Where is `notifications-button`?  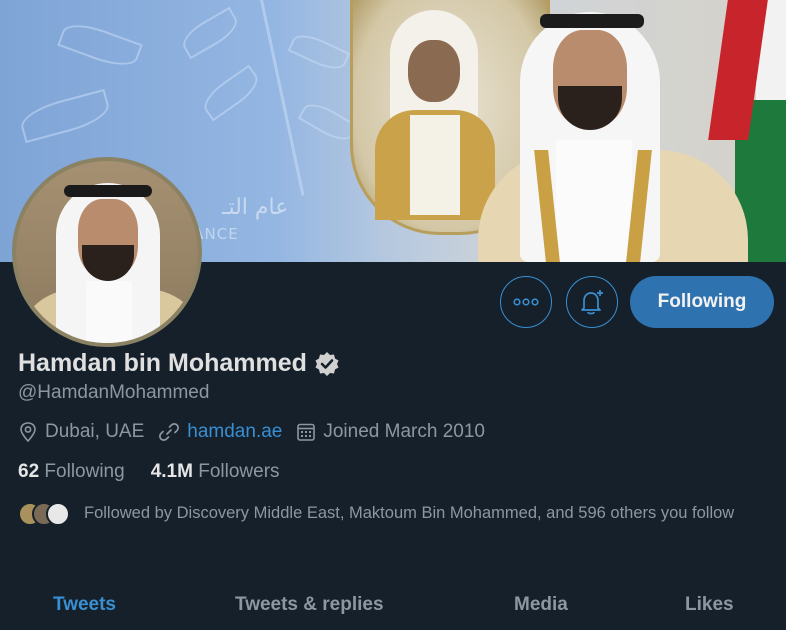
notifications-button is located at coordinates (592, 302).